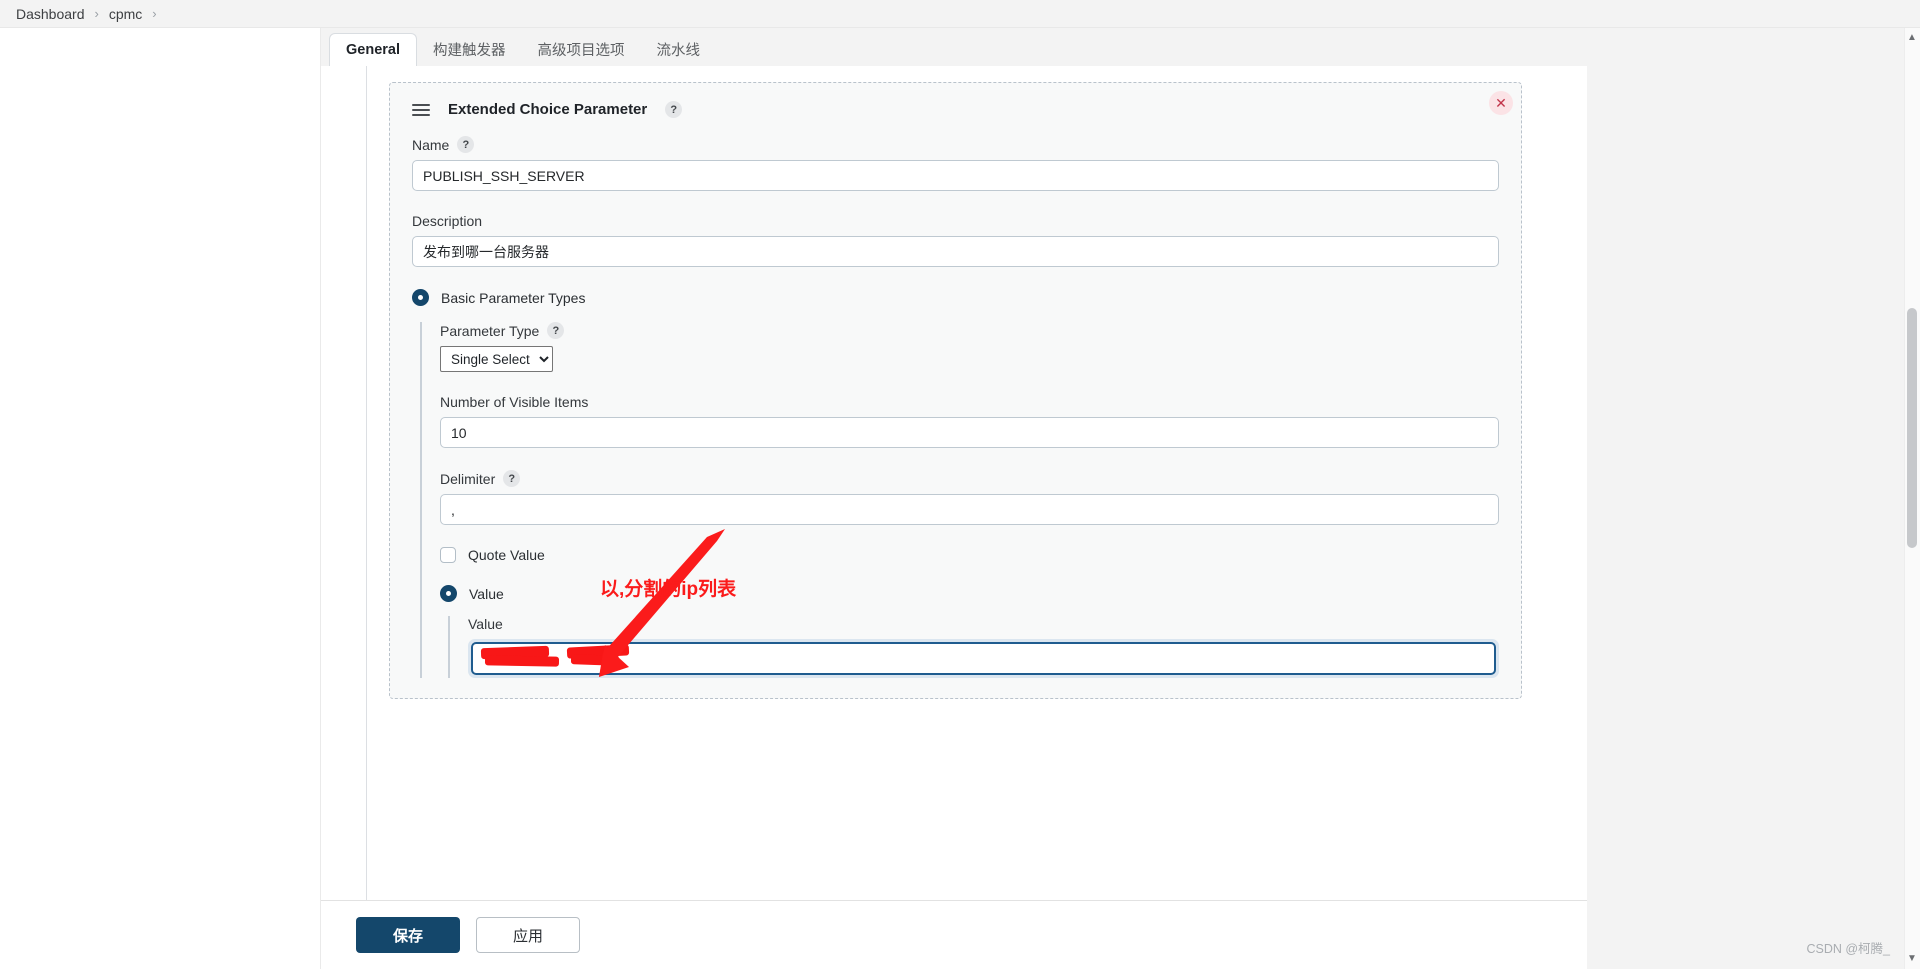 The width and height of the screenshot is (1920, 969). I want to click on scrollbar-thumb, so click(1912, 428).